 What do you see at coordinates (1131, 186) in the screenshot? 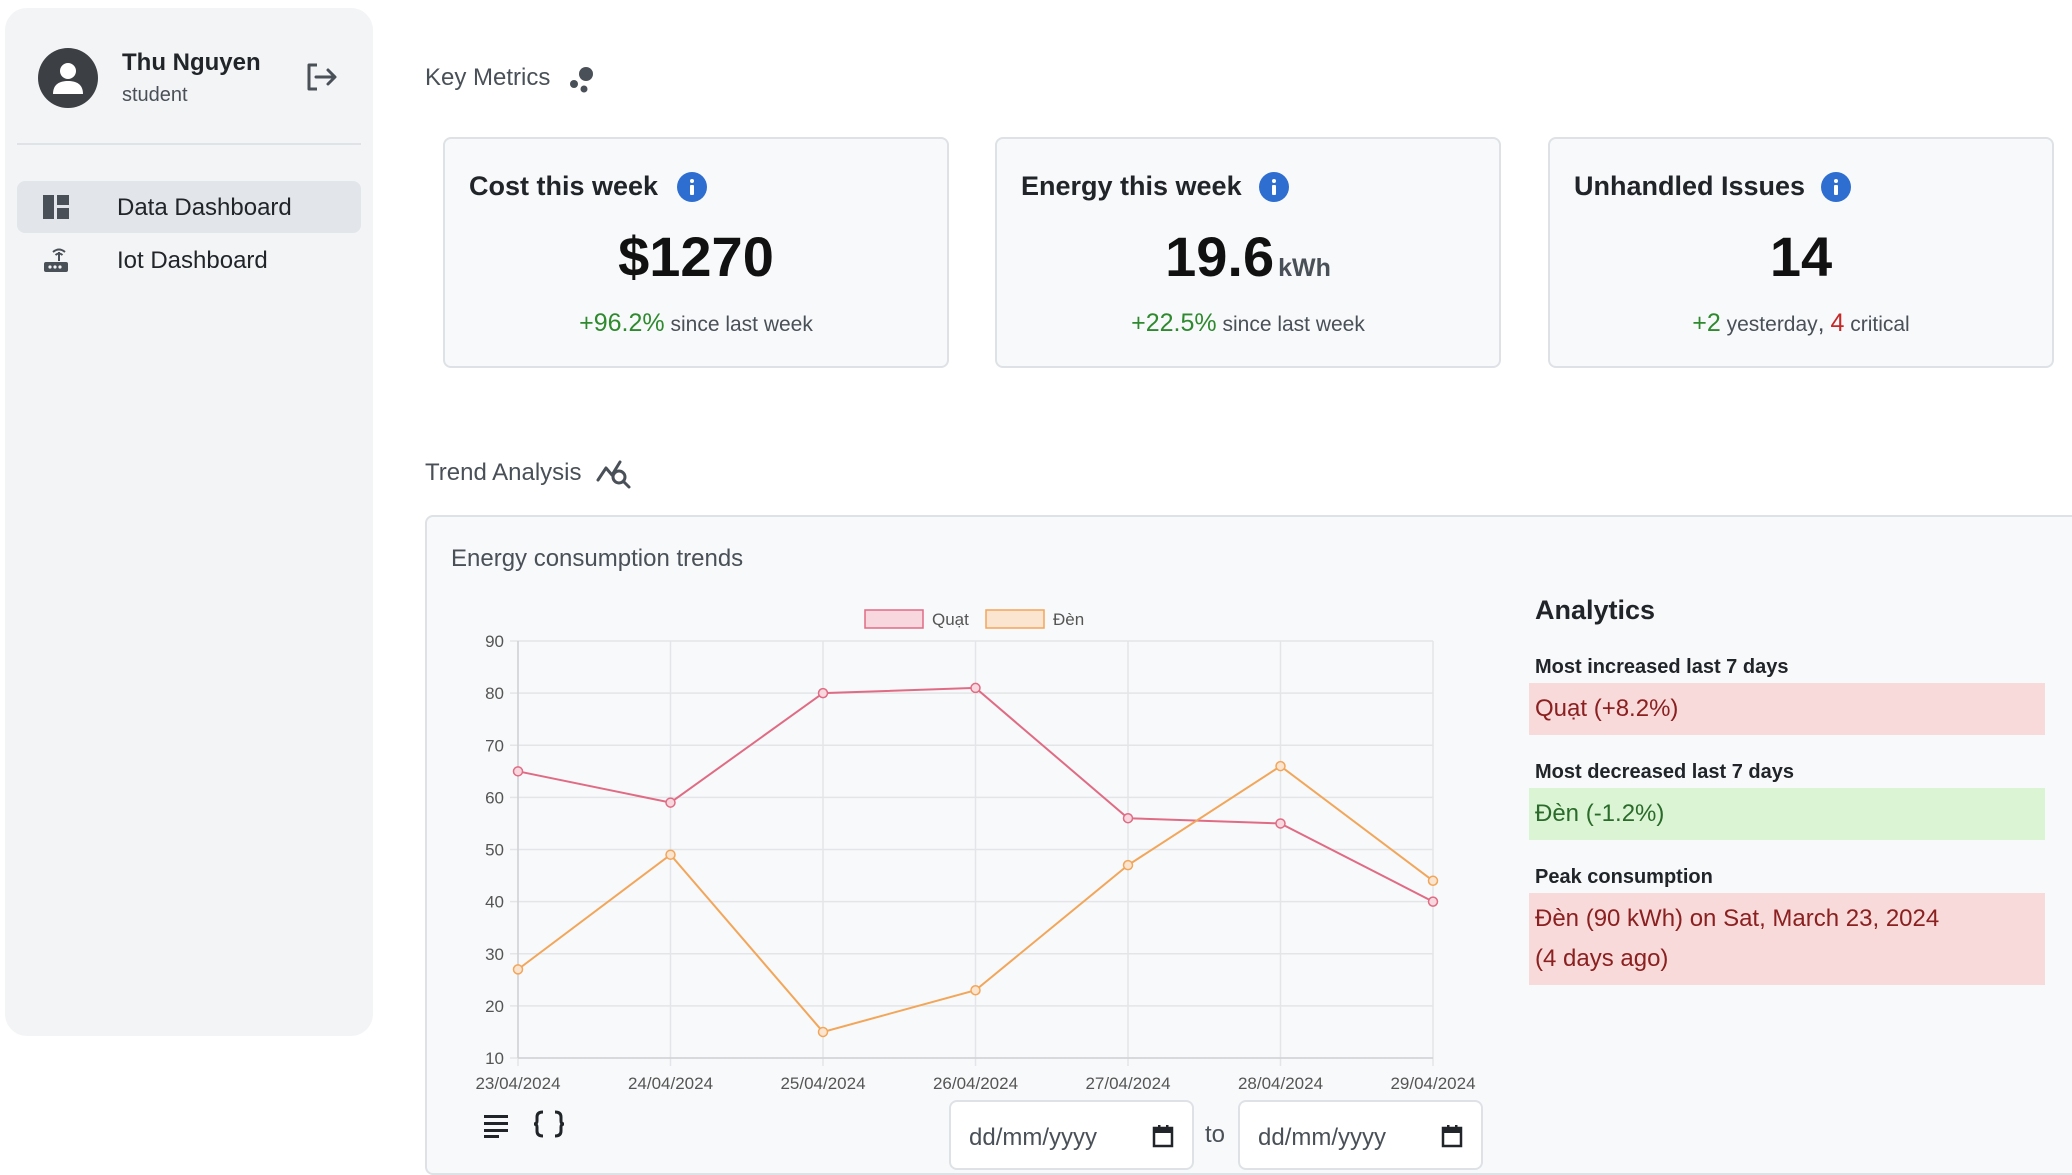
I see `card-title: Energy this week` at bounding box center [1131, 186].